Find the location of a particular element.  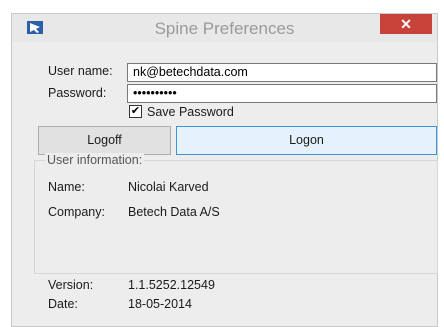

logon-button: Logon is located at coordinates (306, 140).